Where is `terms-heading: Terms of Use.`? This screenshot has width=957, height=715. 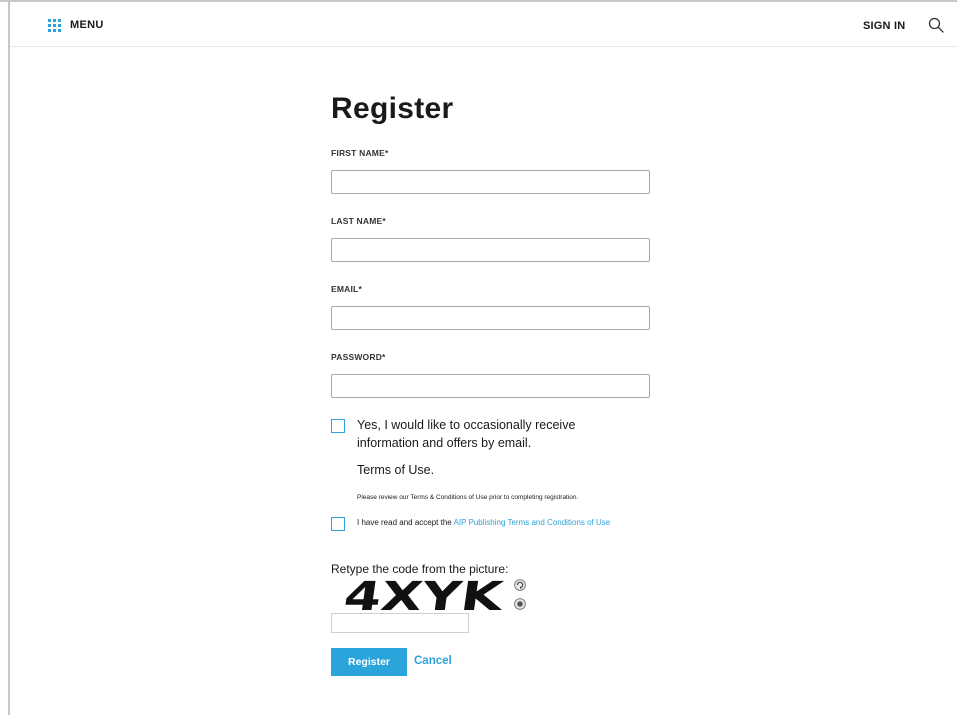 terms-heading: Terms of Use. is located at coordinates (396, 470).